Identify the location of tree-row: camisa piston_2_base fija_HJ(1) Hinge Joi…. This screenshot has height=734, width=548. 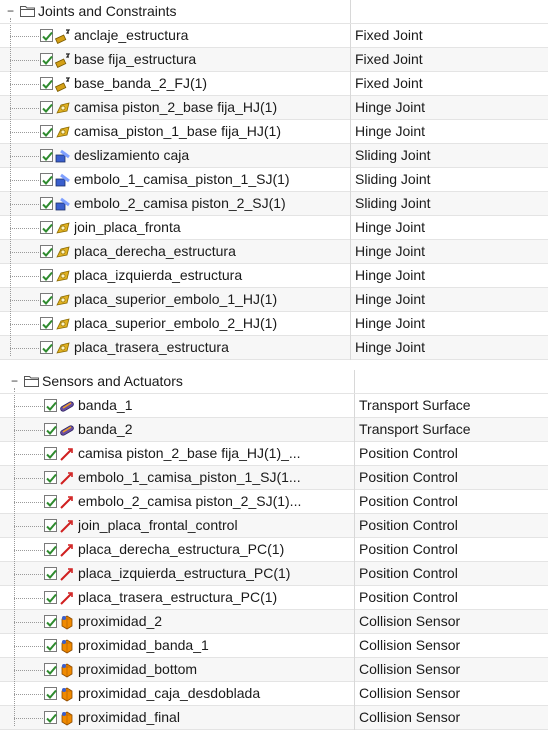
(274, 108).